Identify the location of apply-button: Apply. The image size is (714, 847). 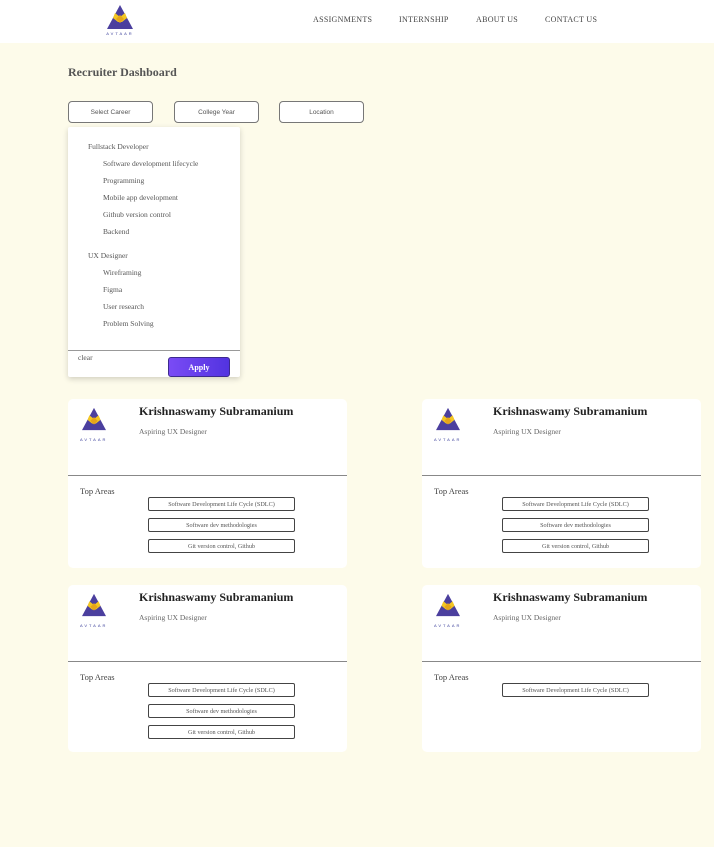
(199, 367).